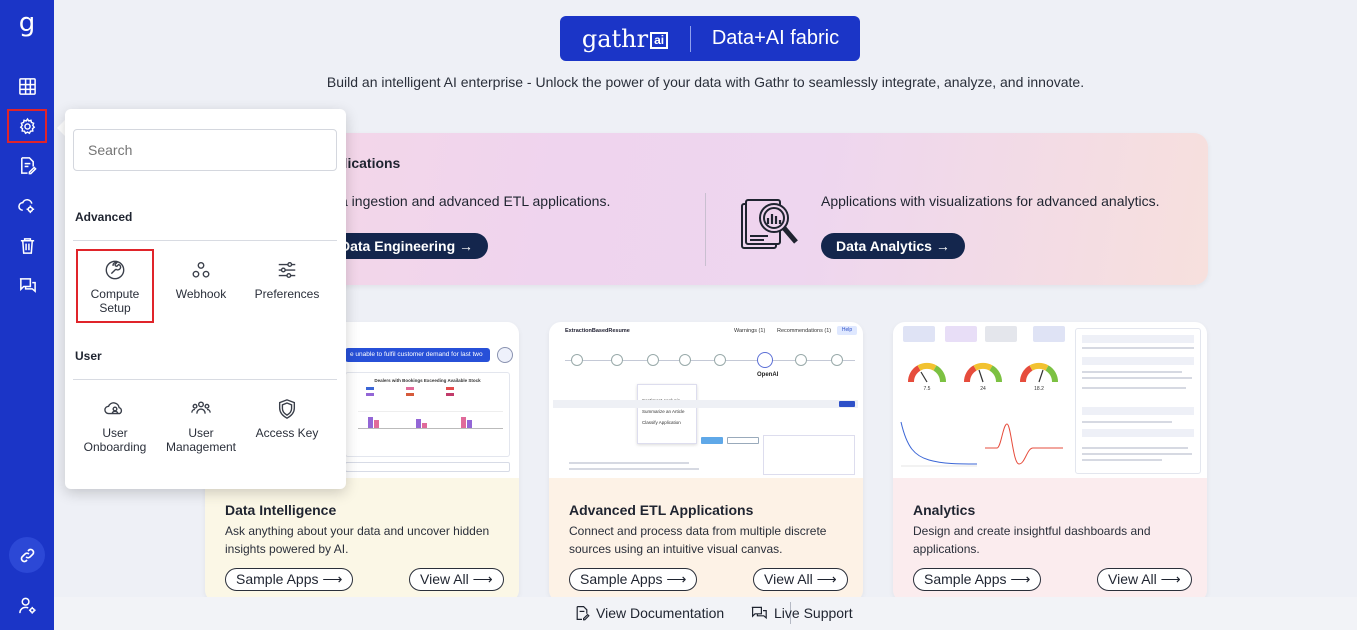 Image resolution: width=1357 pixels, height=630 pixels. What do you see at coordinates (201, 286) in the screenshot?
I see `webhook-item: Webhook` at bounding box center [201, 286].